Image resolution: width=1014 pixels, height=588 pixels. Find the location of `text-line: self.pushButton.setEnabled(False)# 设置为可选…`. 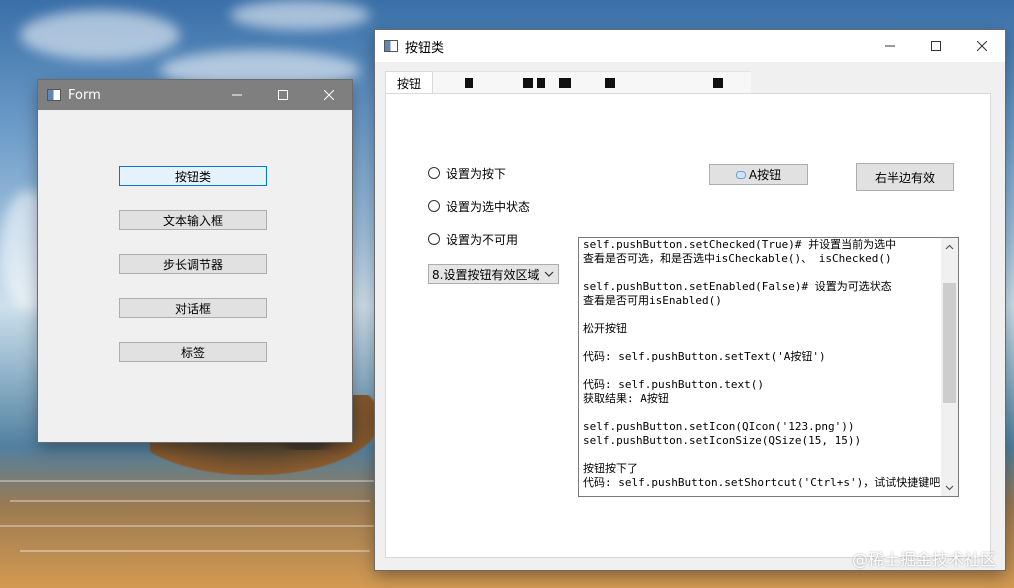

text-line: self.pushButton.setEnabled(False)# 设置为可选… is located at coordinates (737, 286).